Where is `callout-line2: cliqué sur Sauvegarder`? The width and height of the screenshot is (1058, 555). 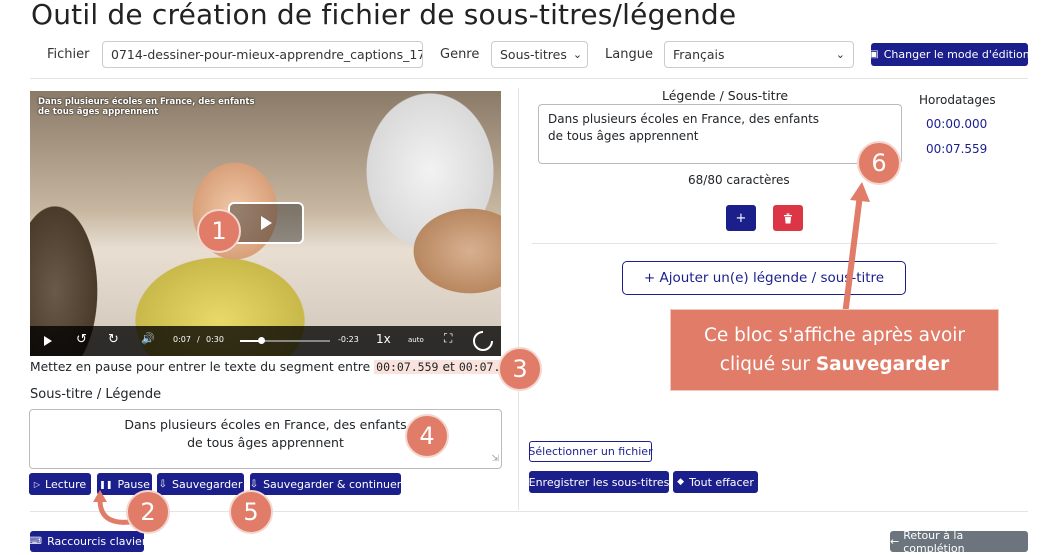 callout-line2: cliqué sur Sauvegarder is located at coordinates (834, 364).